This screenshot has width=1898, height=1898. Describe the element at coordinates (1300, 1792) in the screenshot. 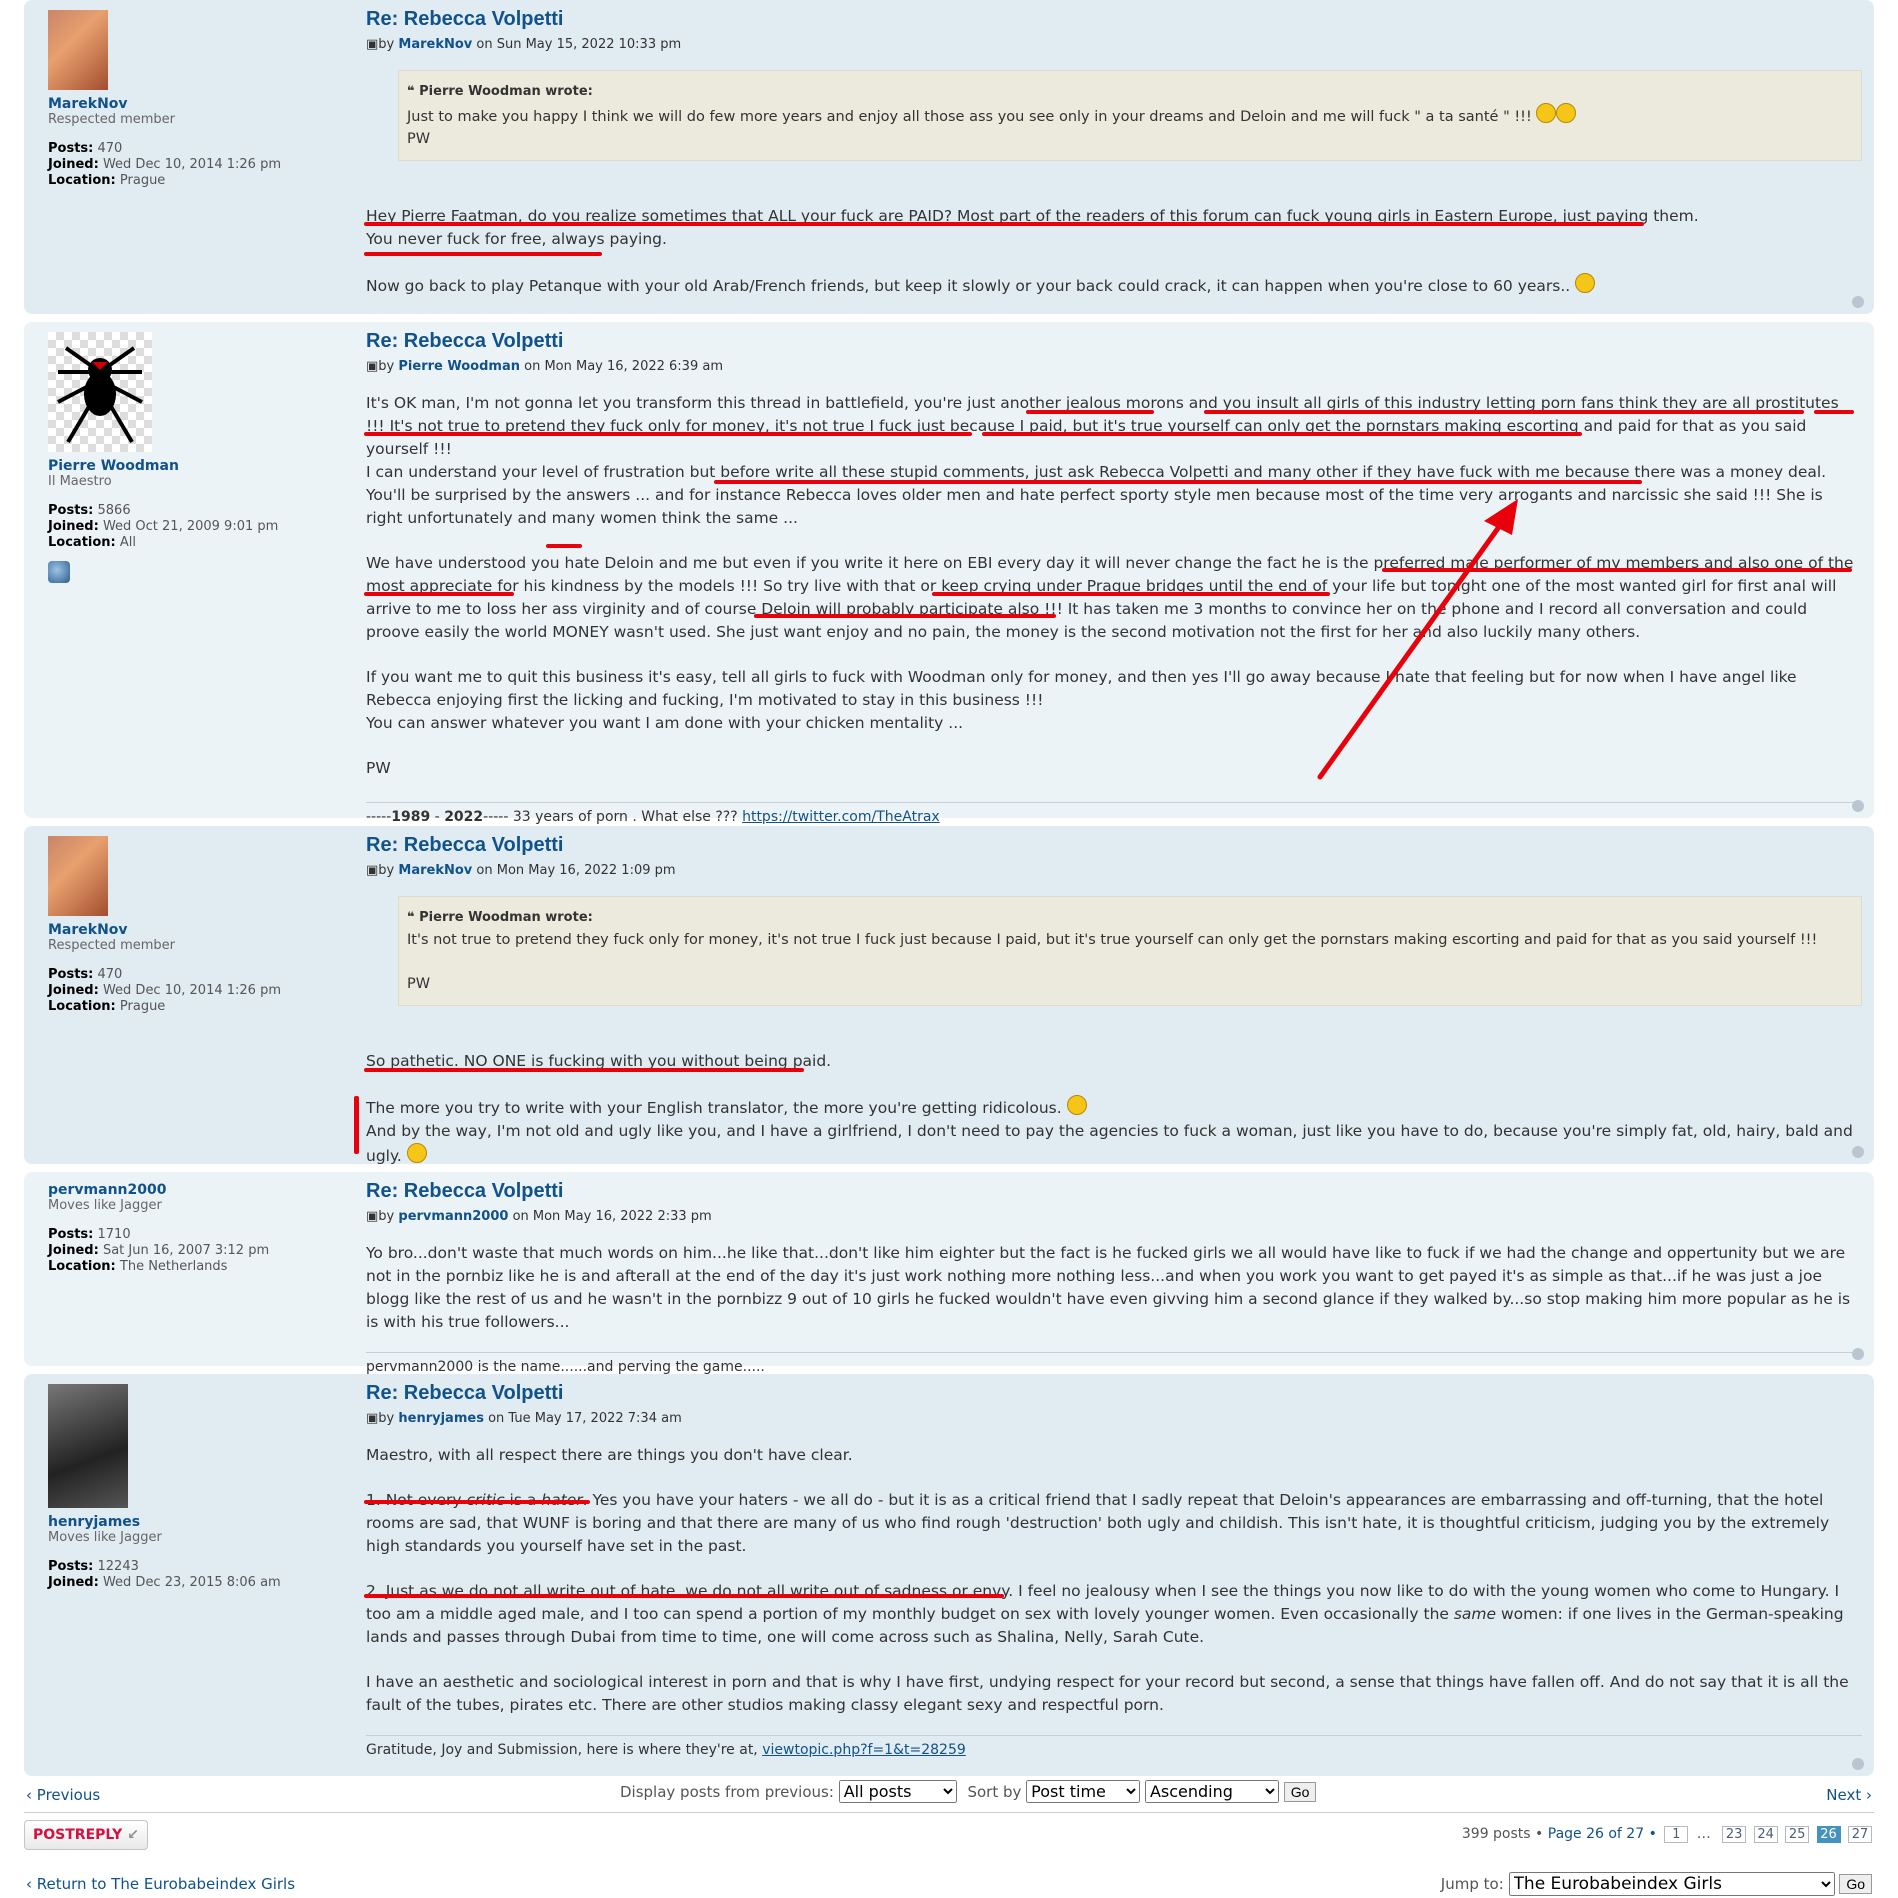

I see `go-button: Go` at that location.